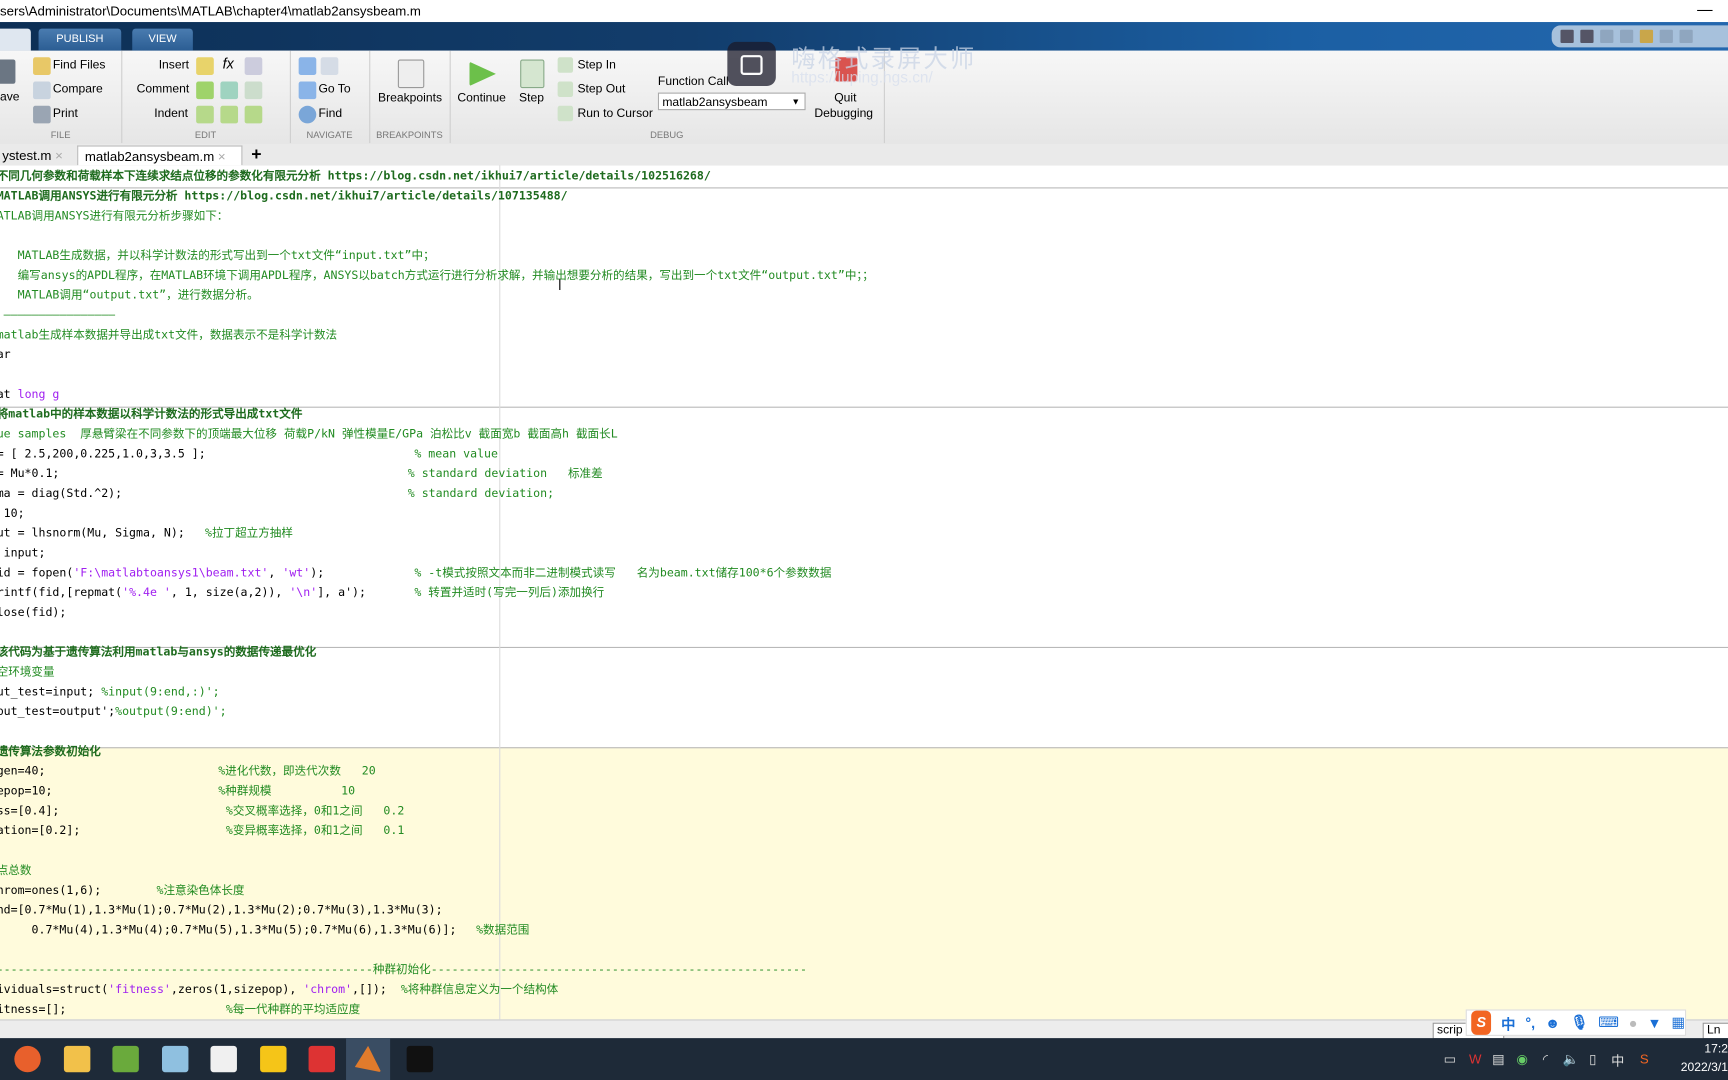 The image size is (1728, 1080). What do you see at coordinates (177, 791) in the screenshot?
I see `code-line: epop=10; %种群规模 10` at bounding box center [177, 791].